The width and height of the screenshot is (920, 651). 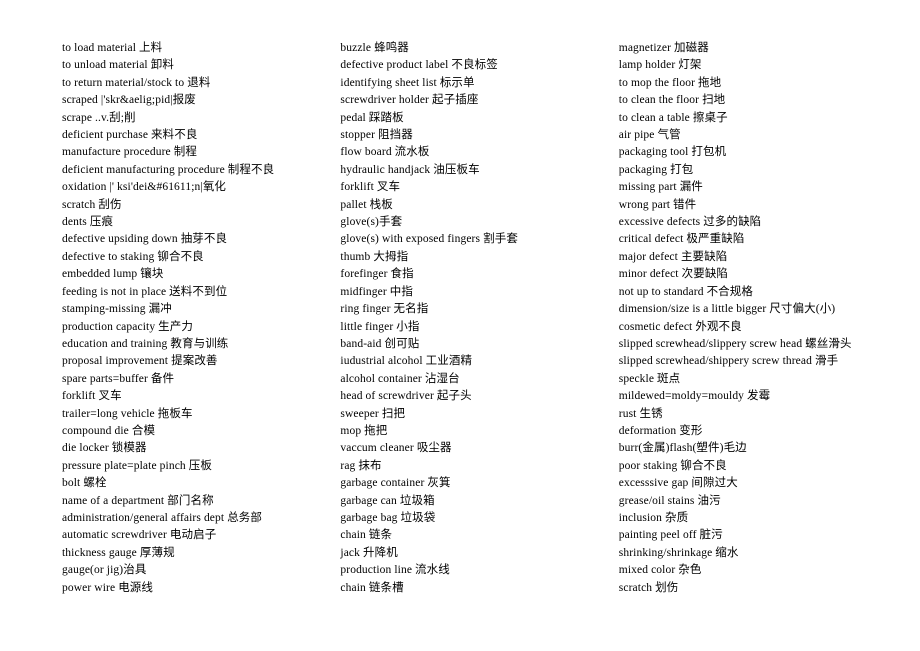 What do you see at coordinates (376, 135) in the screenshot?
I see `glossary-entry: stopper 阻挡器` at bounding box center [376, 135].